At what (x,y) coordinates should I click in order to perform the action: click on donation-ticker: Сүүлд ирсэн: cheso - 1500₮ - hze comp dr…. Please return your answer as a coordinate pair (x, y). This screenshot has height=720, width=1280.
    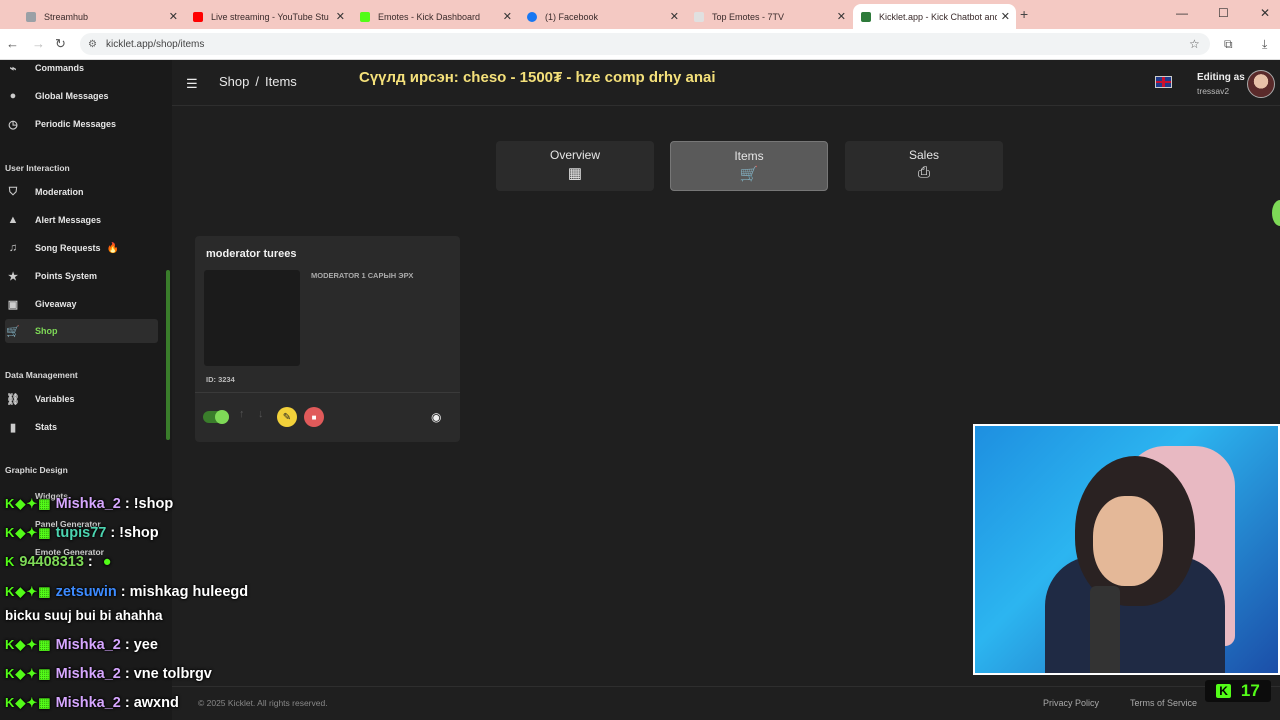
    Looking at the image, I should click on (537, 77).